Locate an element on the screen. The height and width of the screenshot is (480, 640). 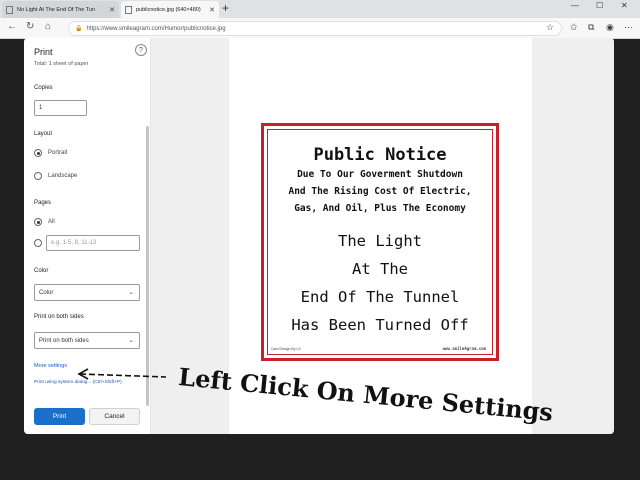
more-settings-link: More settings is located at coordinates (50, 366).